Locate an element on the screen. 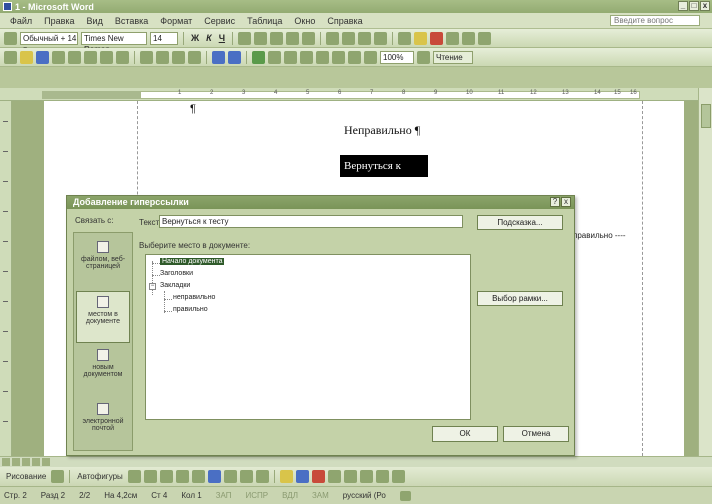 The width and height of the screenshot is (712, 504). font-select: Times New Roman is located at coordinates (114, 42).